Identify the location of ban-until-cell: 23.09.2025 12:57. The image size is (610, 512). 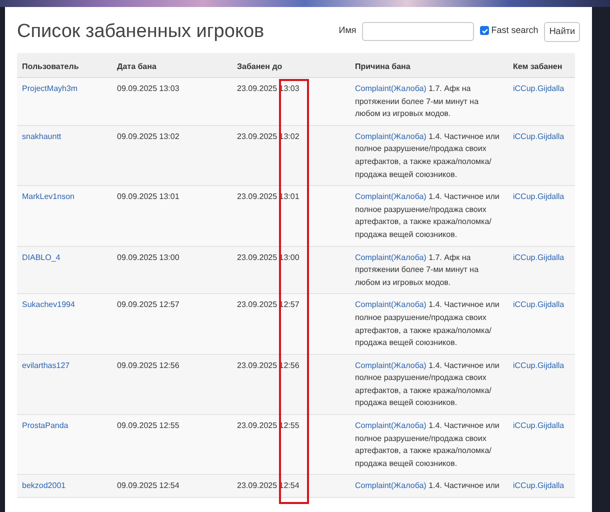
(268, 305).